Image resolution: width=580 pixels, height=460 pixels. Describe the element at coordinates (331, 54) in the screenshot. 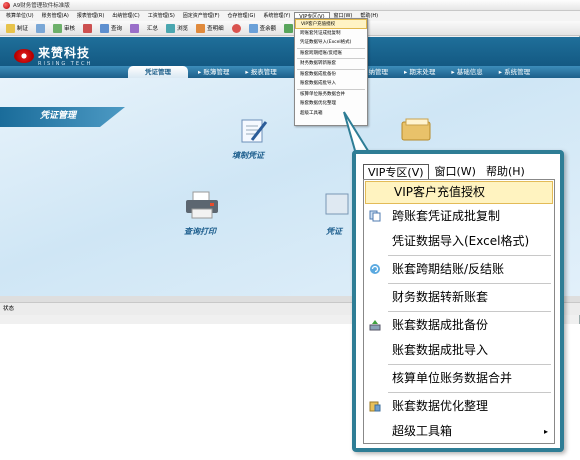

I see `mini-item-cross-period: 账套跨期结账/反结账` at that location.